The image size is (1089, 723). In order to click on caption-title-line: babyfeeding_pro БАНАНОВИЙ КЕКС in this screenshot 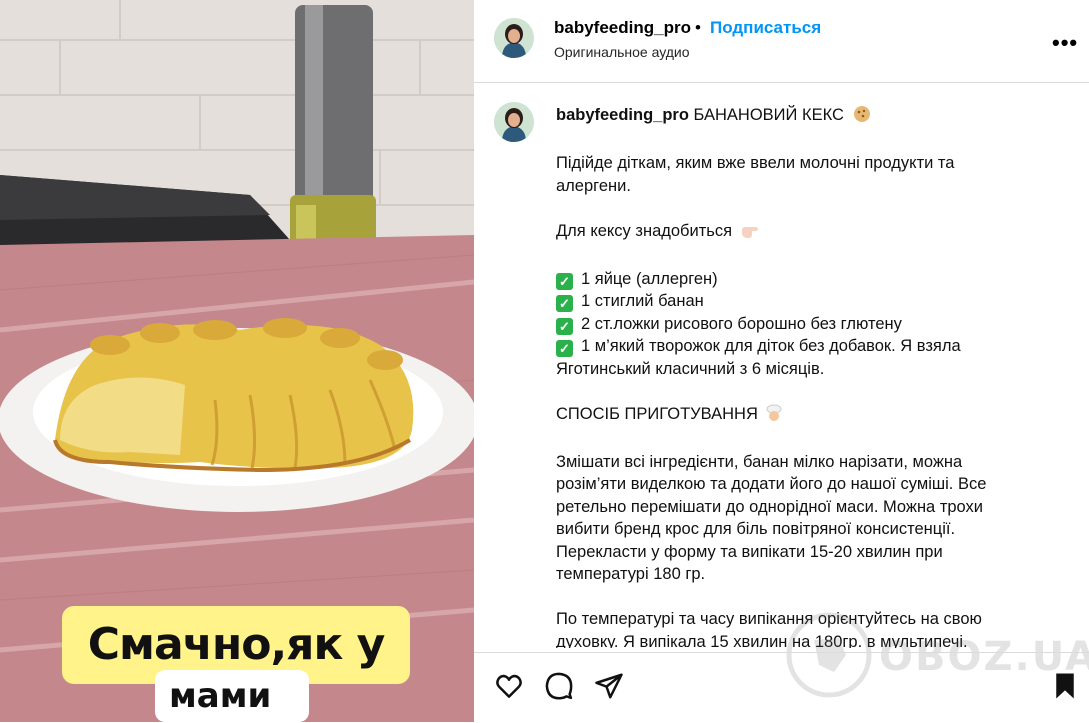, I will do `click(791, 117)`.